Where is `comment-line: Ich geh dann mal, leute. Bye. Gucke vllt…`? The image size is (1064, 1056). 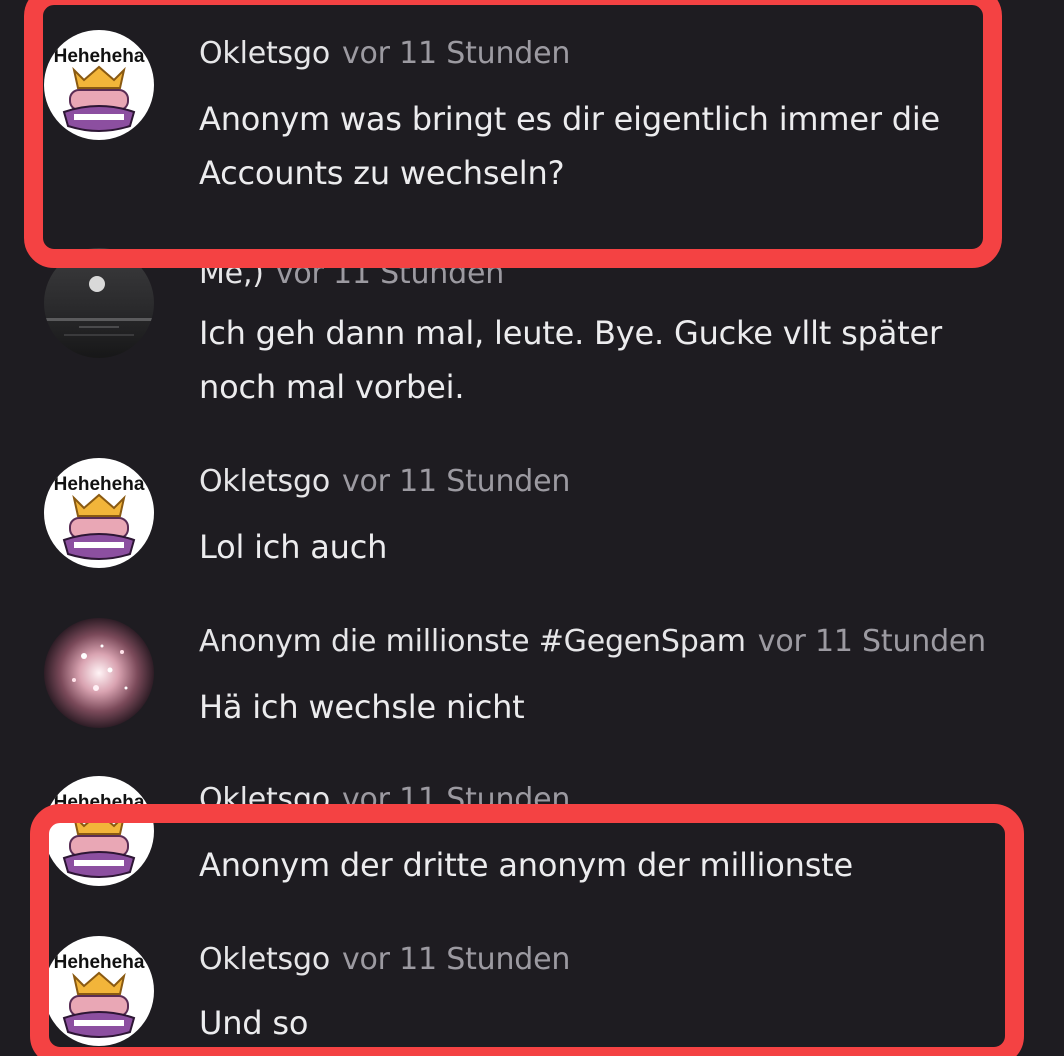
comment-line: Ich geh dann mal, leute. Bye. Gucke vllt… is located at coordinates (570, 333).